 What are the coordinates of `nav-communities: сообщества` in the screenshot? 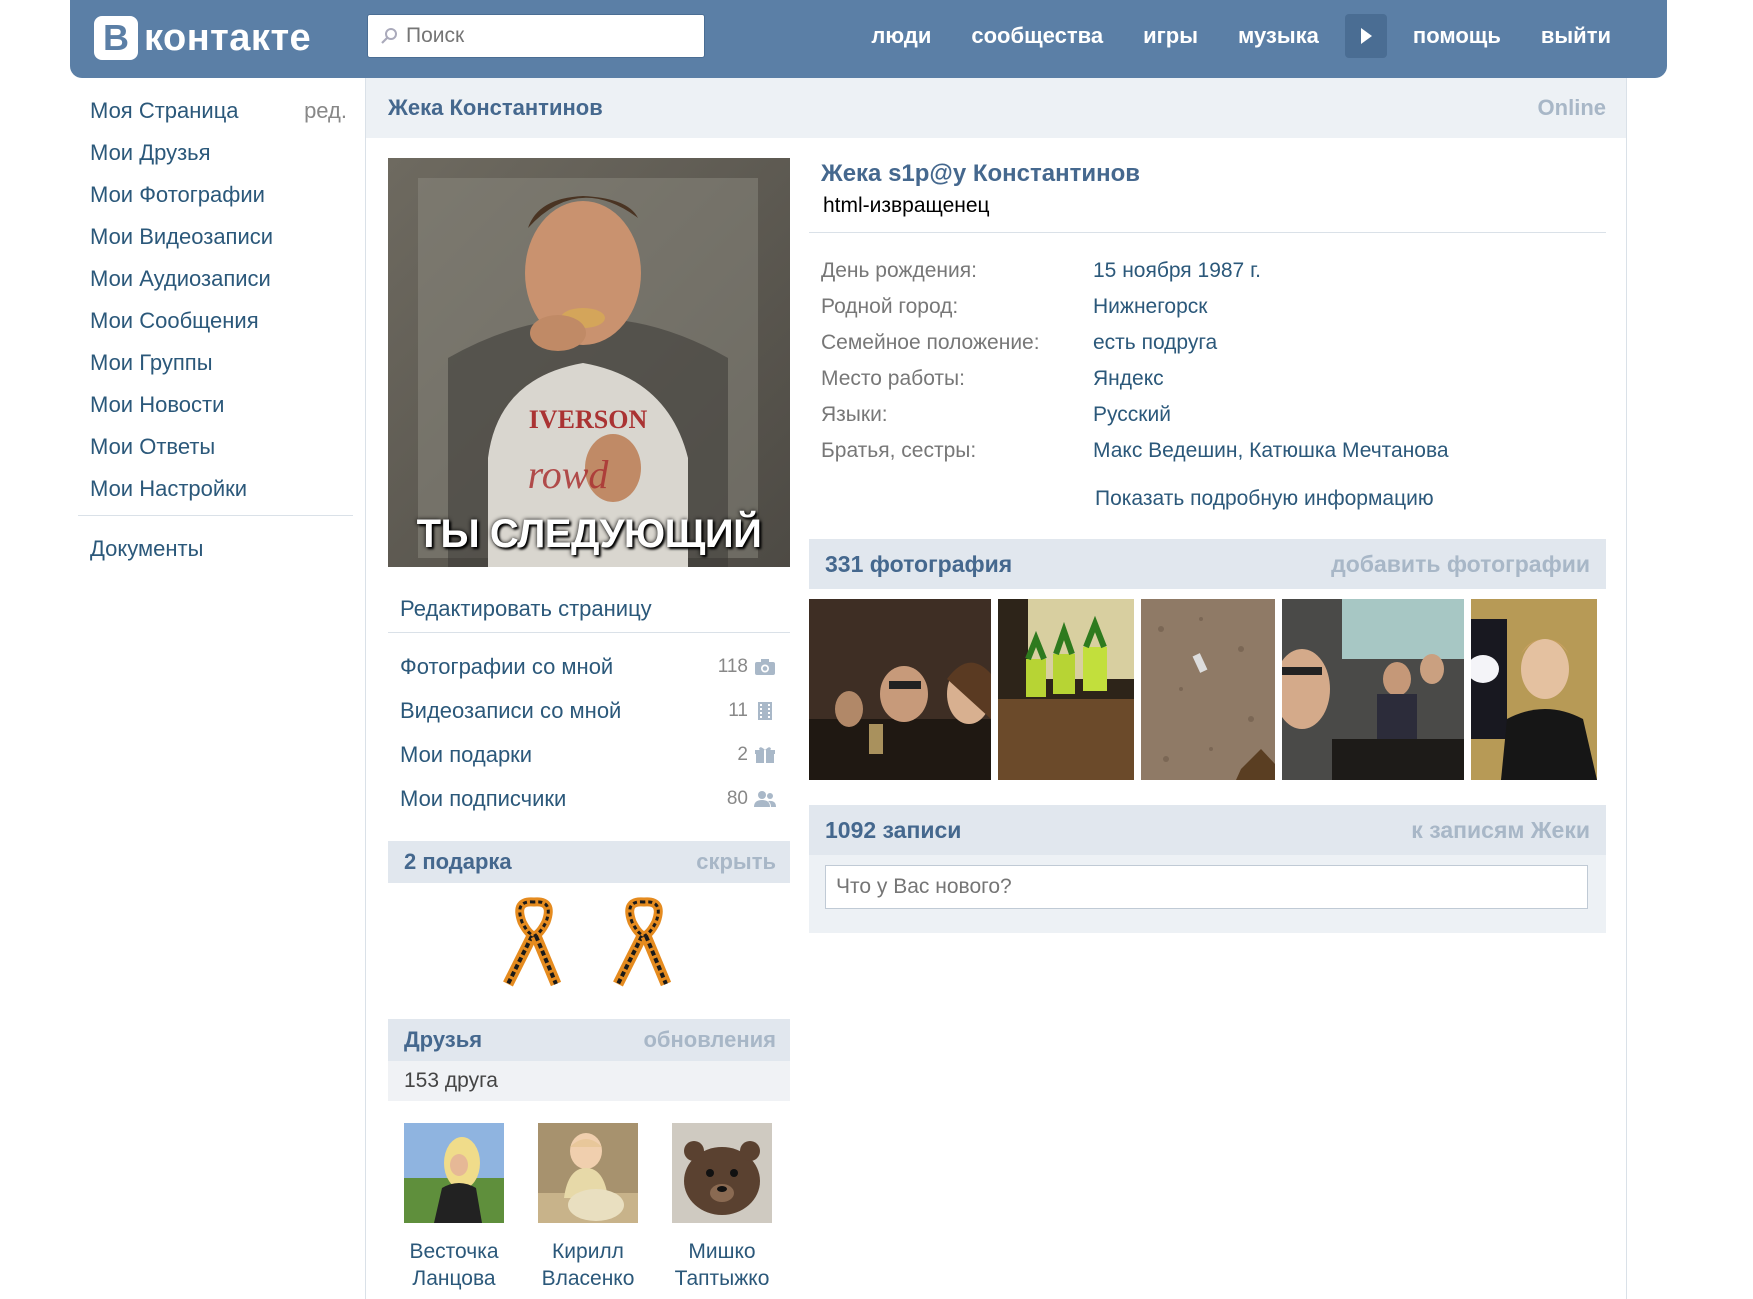 It's located at (1037, 36).